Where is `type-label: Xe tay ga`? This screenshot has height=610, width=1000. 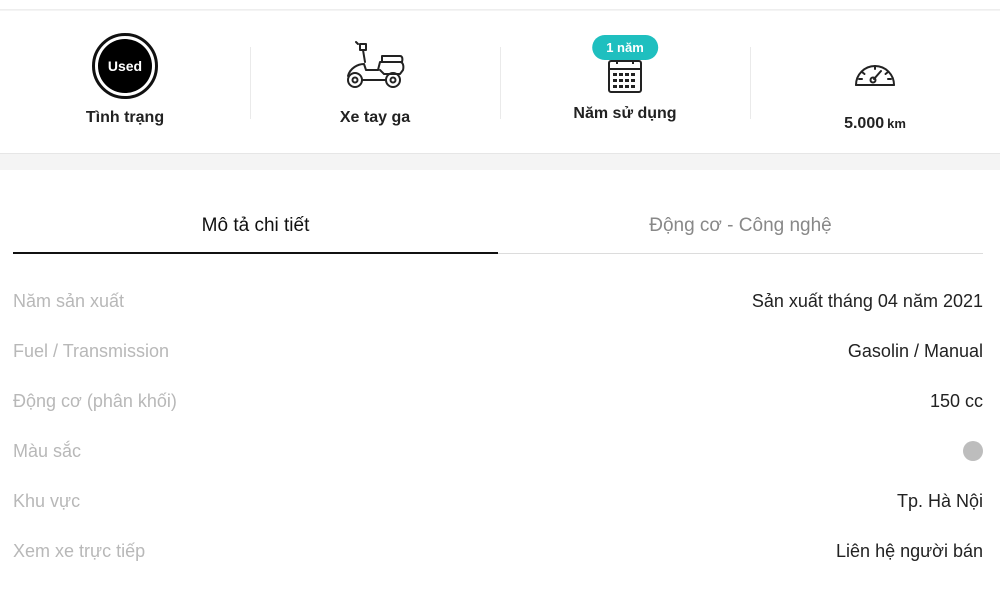
type-label: Xe tay ga is located at coordinates (375, 117).